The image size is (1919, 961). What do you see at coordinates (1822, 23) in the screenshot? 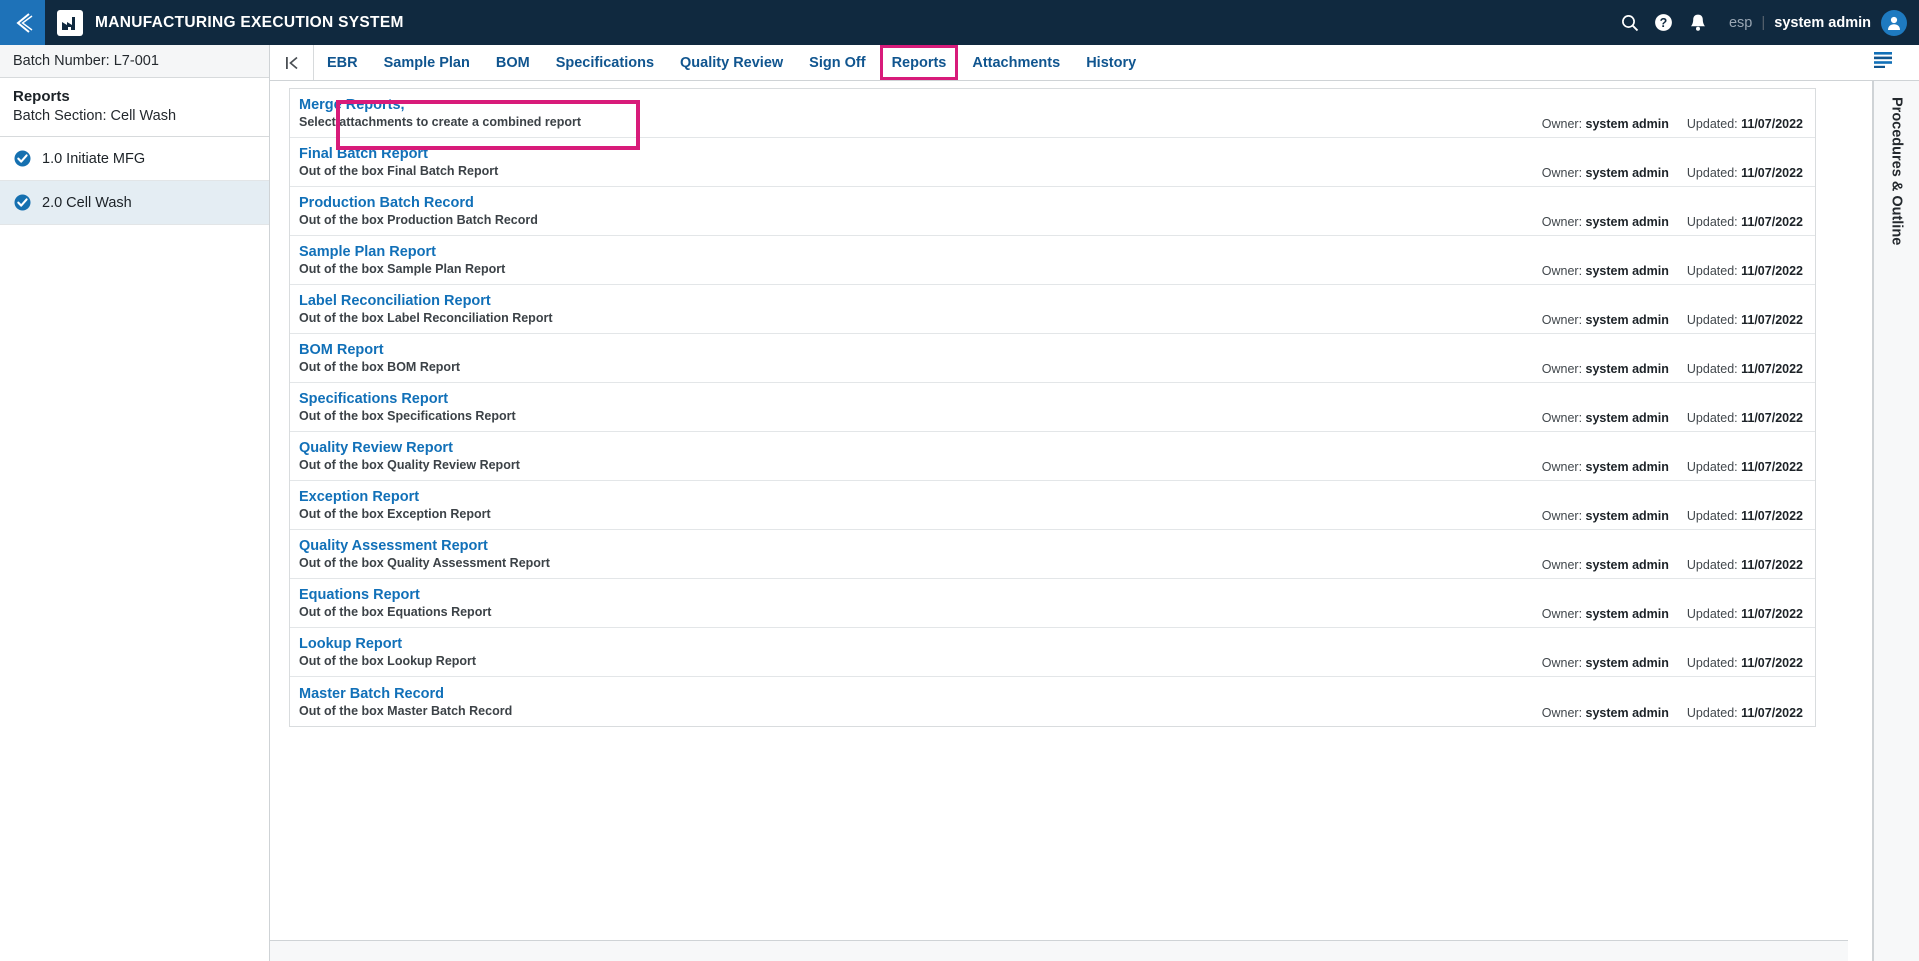
I see `username-label: system admin` at bounding box center [1822, 23].